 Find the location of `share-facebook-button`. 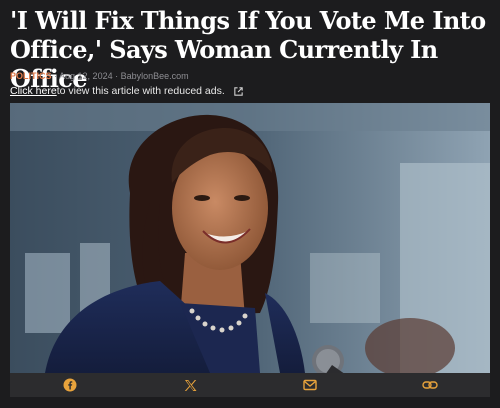

share-facebook-button is located at coordinates (70, 385).